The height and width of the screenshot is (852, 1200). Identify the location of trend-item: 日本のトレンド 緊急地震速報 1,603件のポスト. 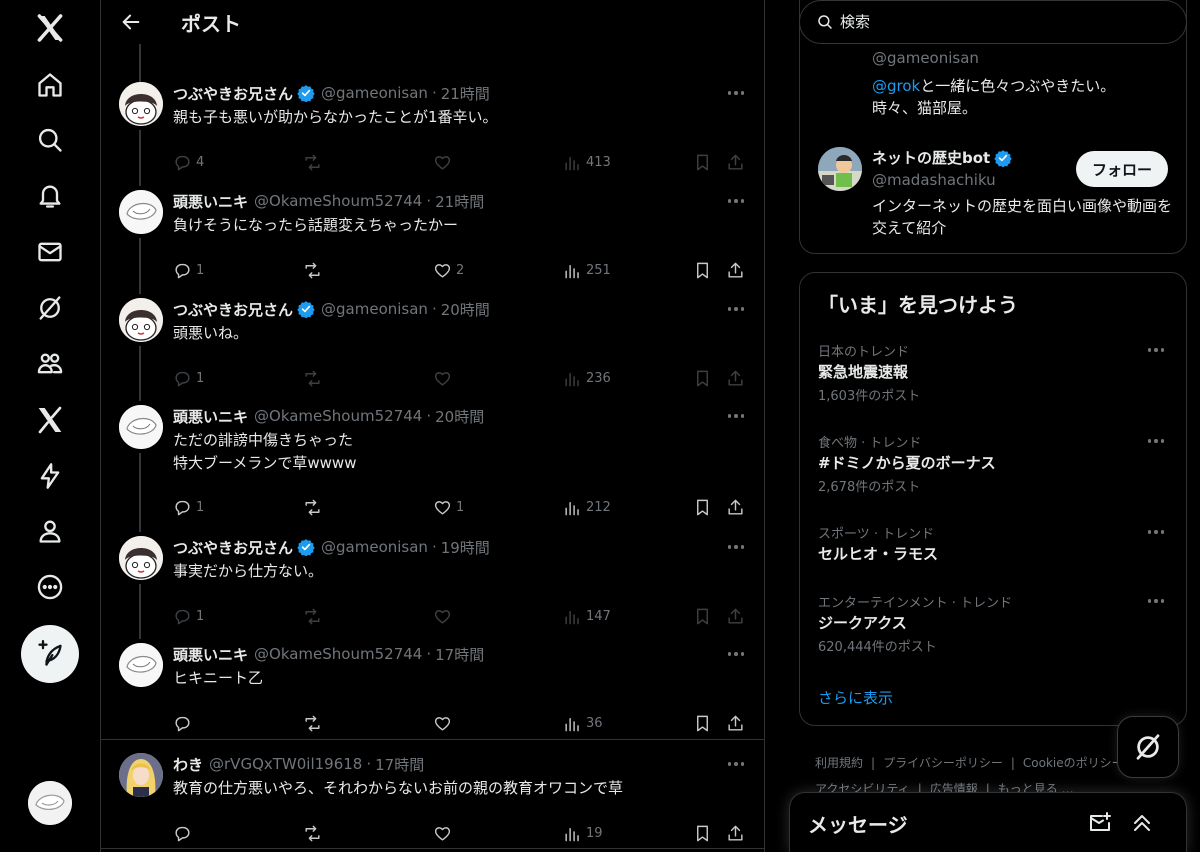
(993, 381).